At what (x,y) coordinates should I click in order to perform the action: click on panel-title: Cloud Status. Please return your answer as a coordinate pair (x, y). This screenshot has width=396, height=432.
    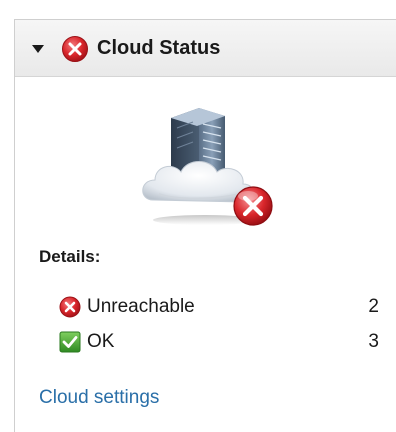
    Looking at the image, I should click on (159, 48).